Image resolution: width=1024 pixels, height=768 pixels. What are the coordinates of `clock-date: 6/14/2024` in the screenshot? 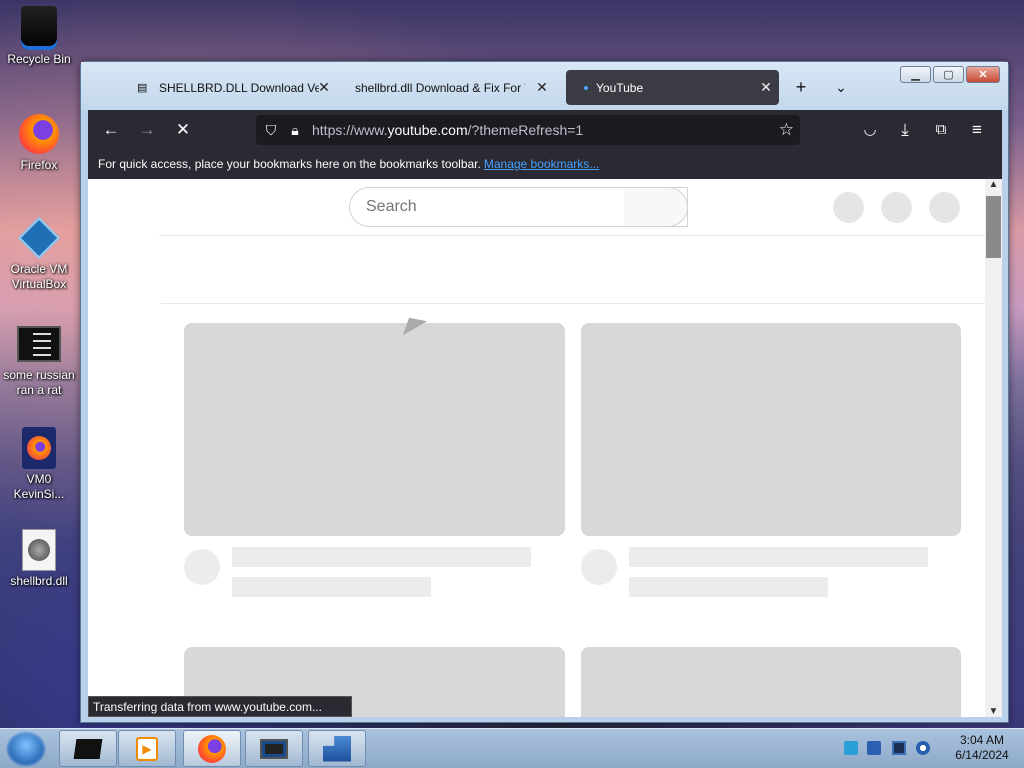 It's located at (982, 755).